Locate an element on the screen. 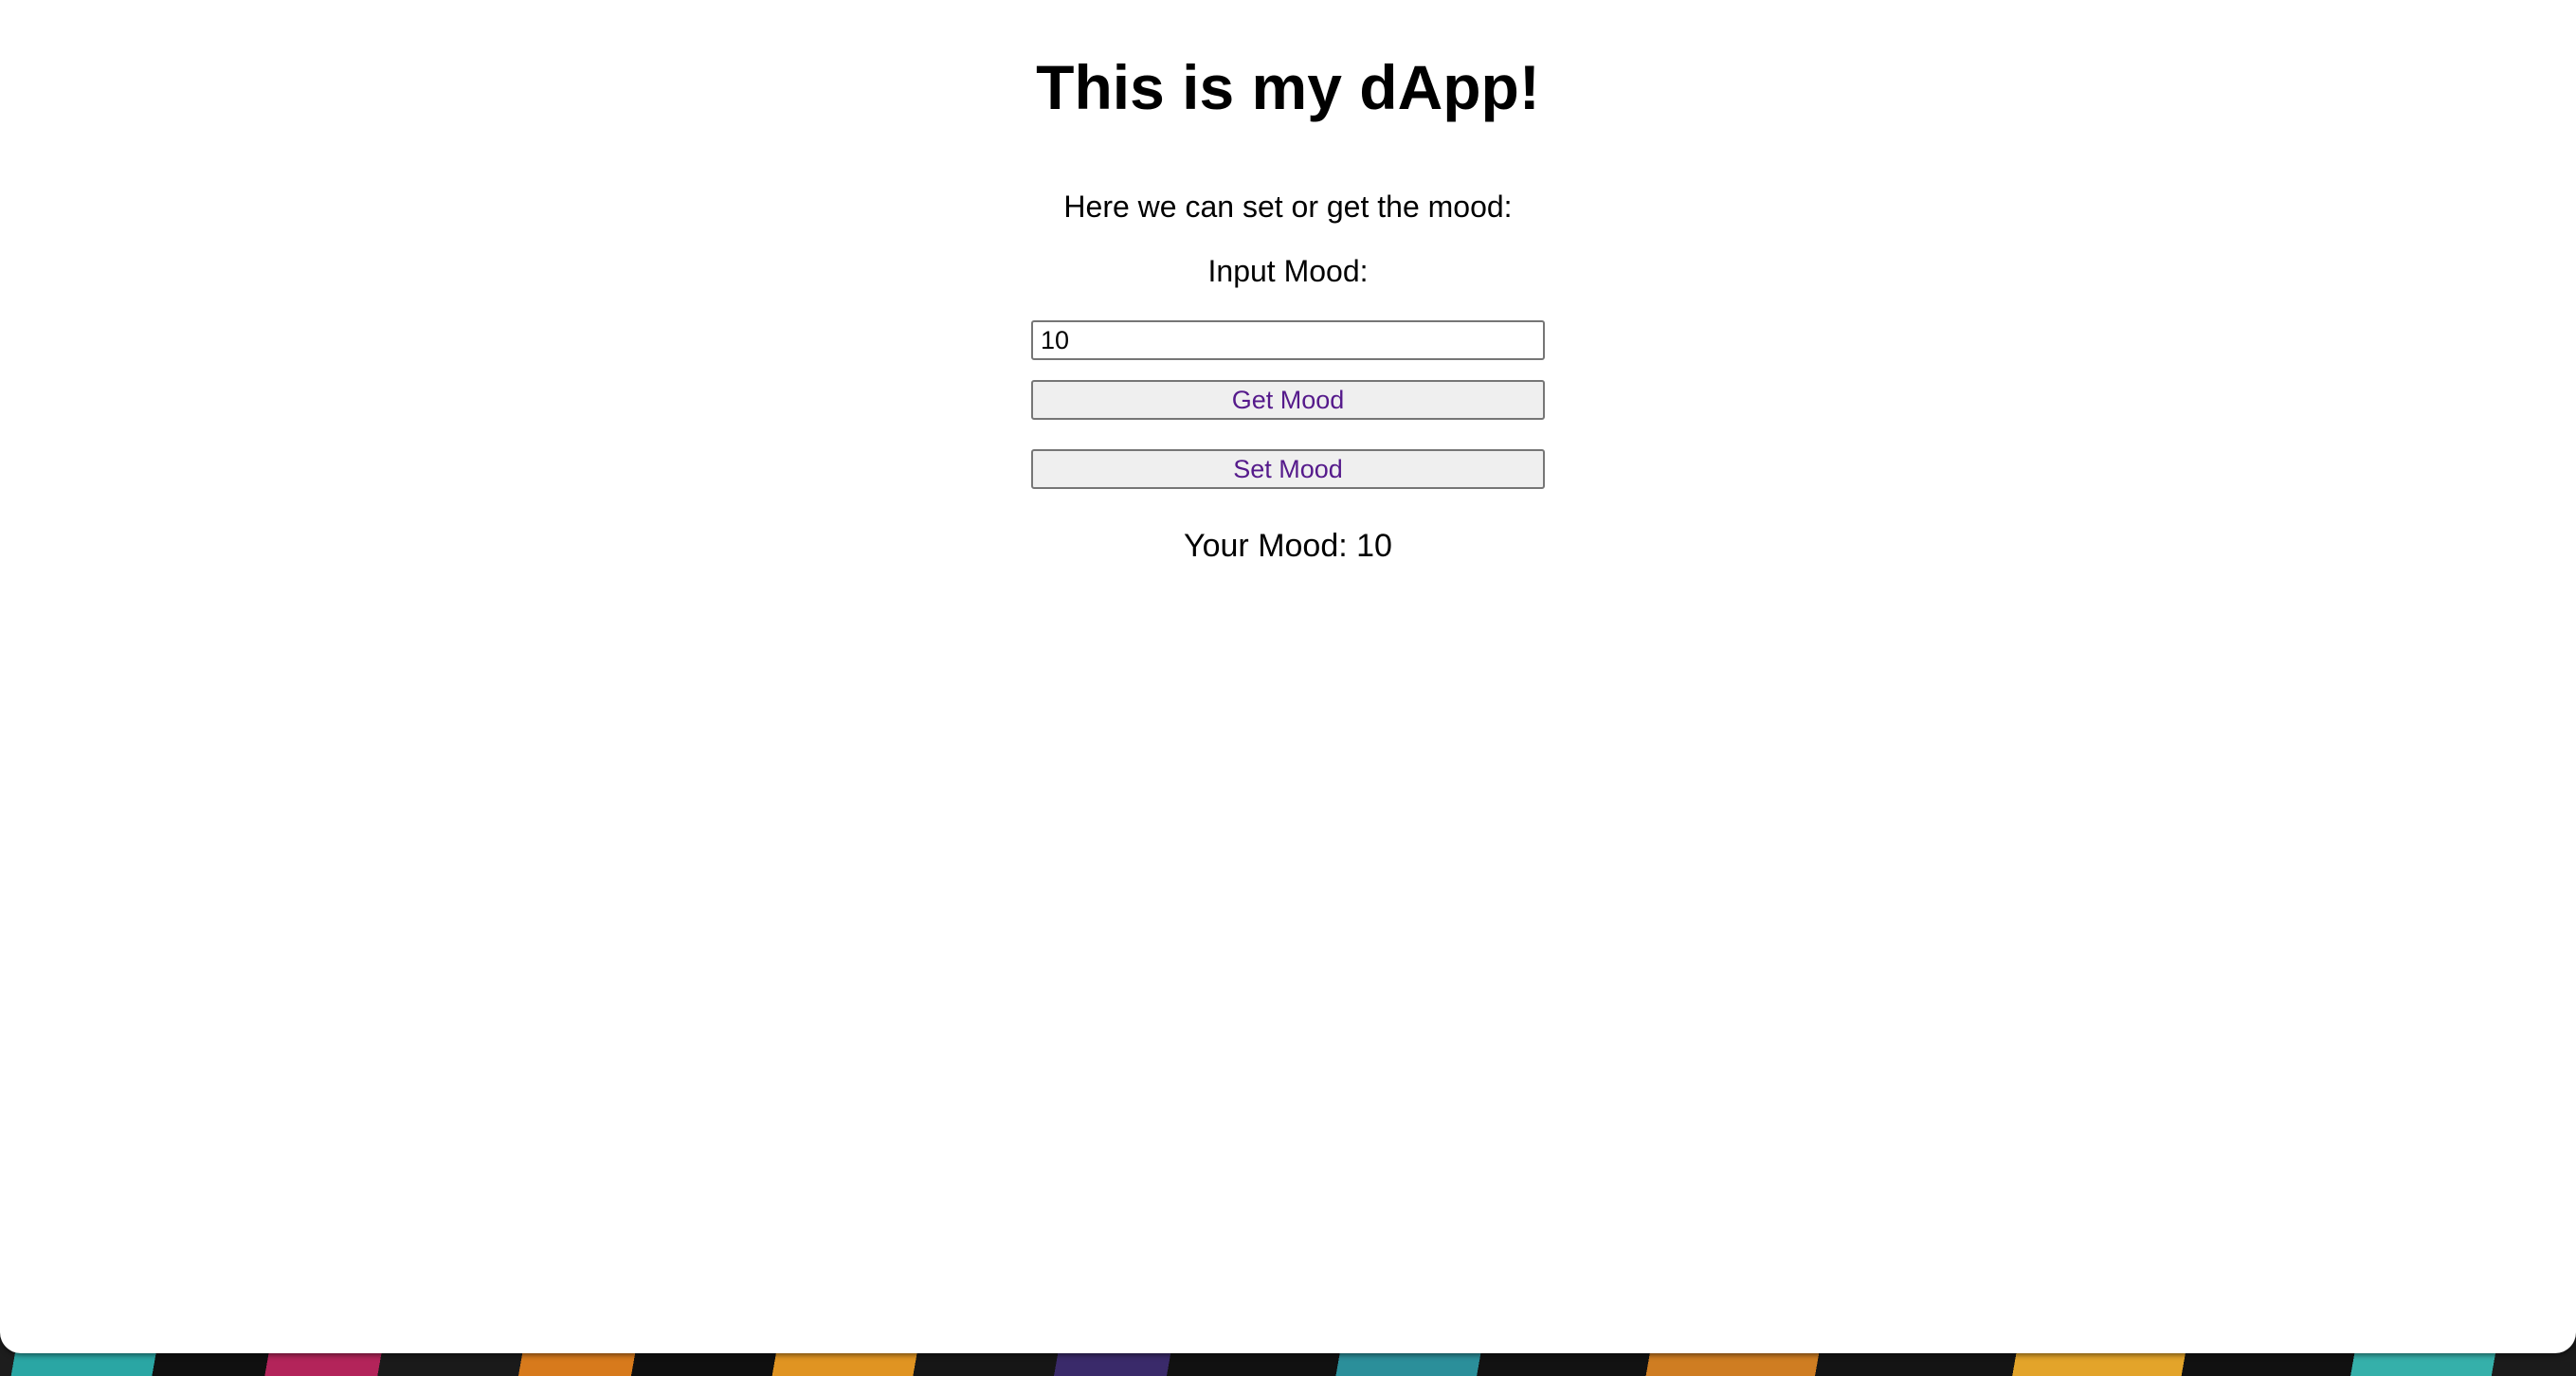 The height and width of the screenshot is (1376, 2576). mood-controls: Get Mood Set Mood is located at coordinates (1288, 405).